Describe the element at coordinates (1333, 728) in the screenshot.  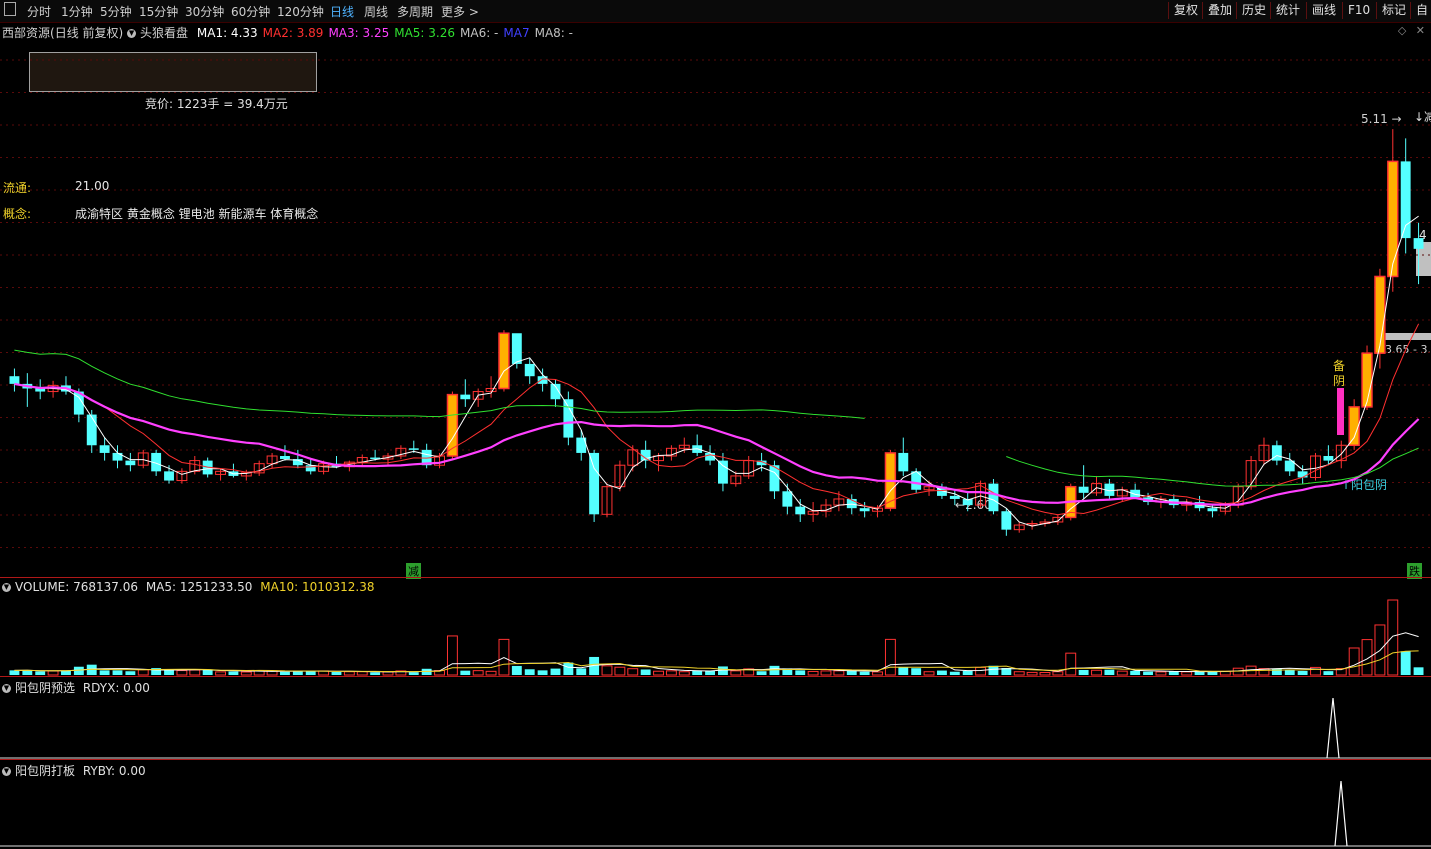
I see `indicator1-spike` at that location.